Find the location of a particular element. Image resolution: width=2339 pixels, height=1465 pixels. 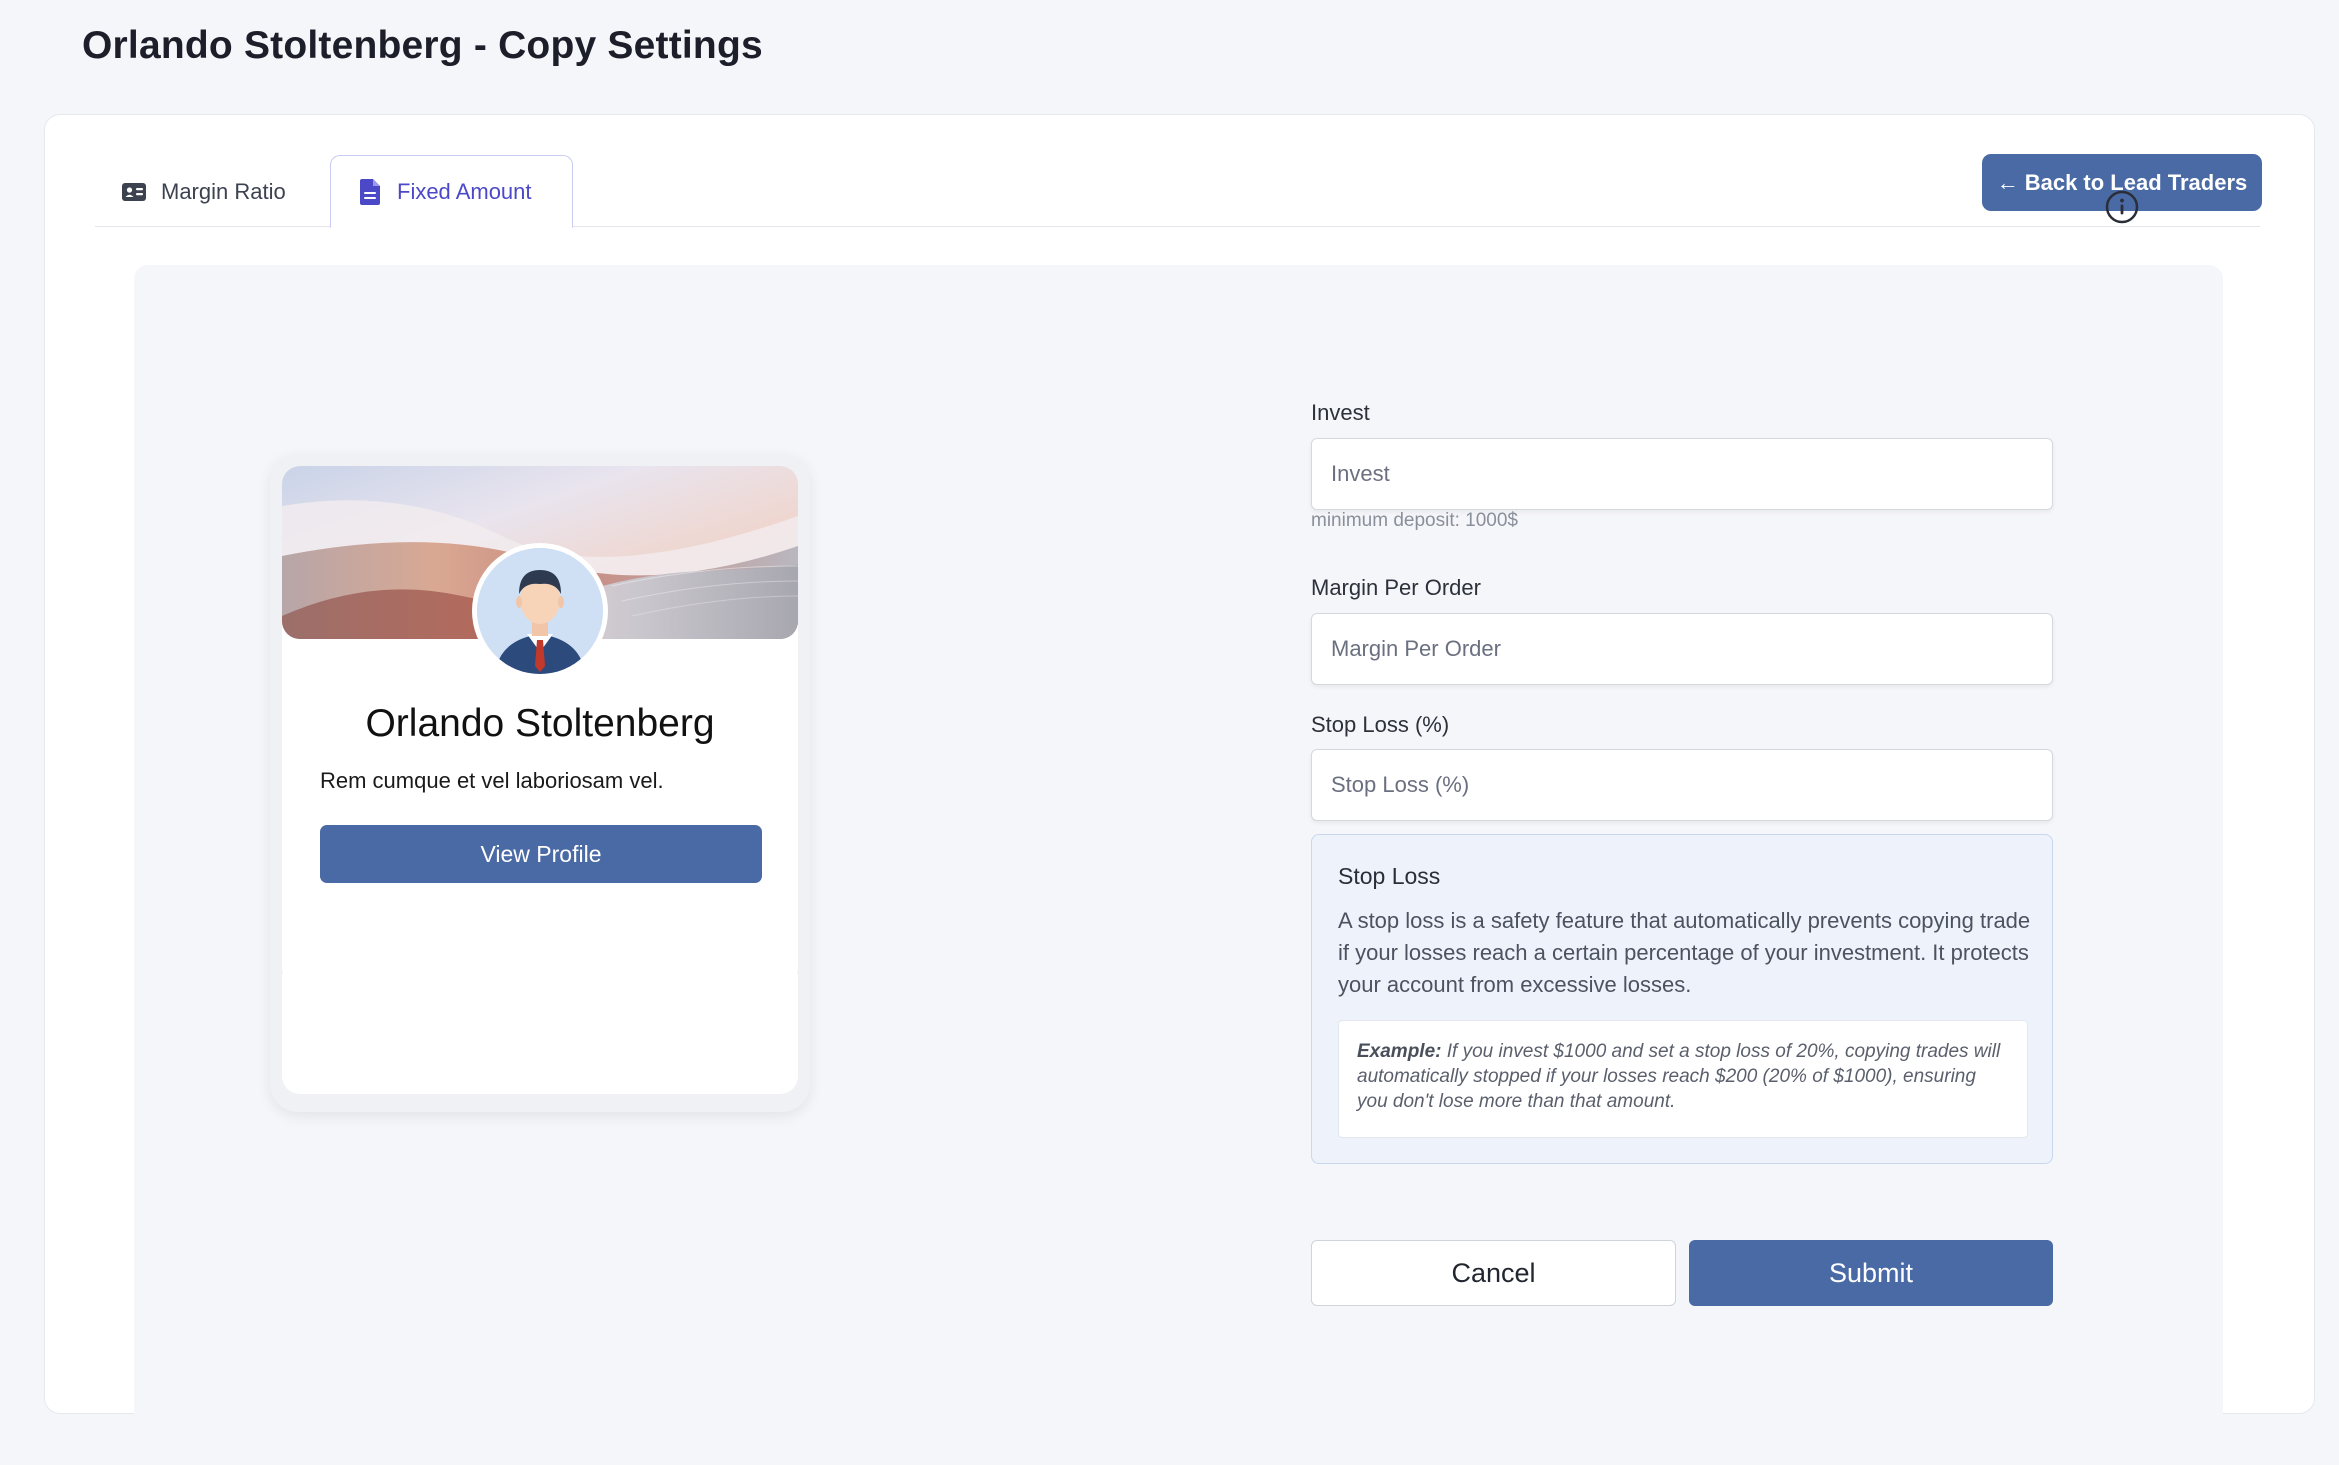

margin-per-order-label: Margin Per Order is located at coordinates (1396, 587).